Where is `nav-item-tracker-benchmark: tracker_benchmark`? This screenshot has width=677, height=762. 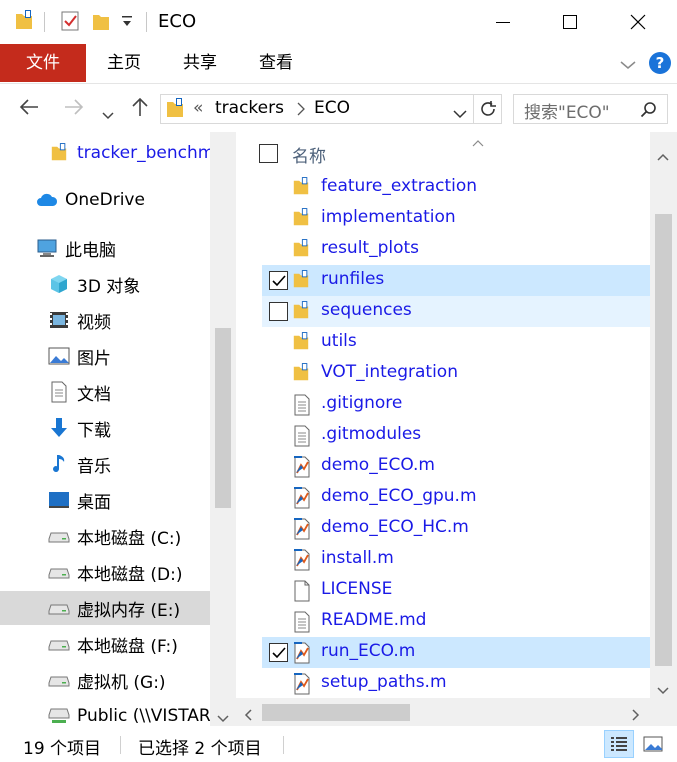 nav-item-tracker-benchmark: tracker_benchmark is located at coordinates (105, 153).